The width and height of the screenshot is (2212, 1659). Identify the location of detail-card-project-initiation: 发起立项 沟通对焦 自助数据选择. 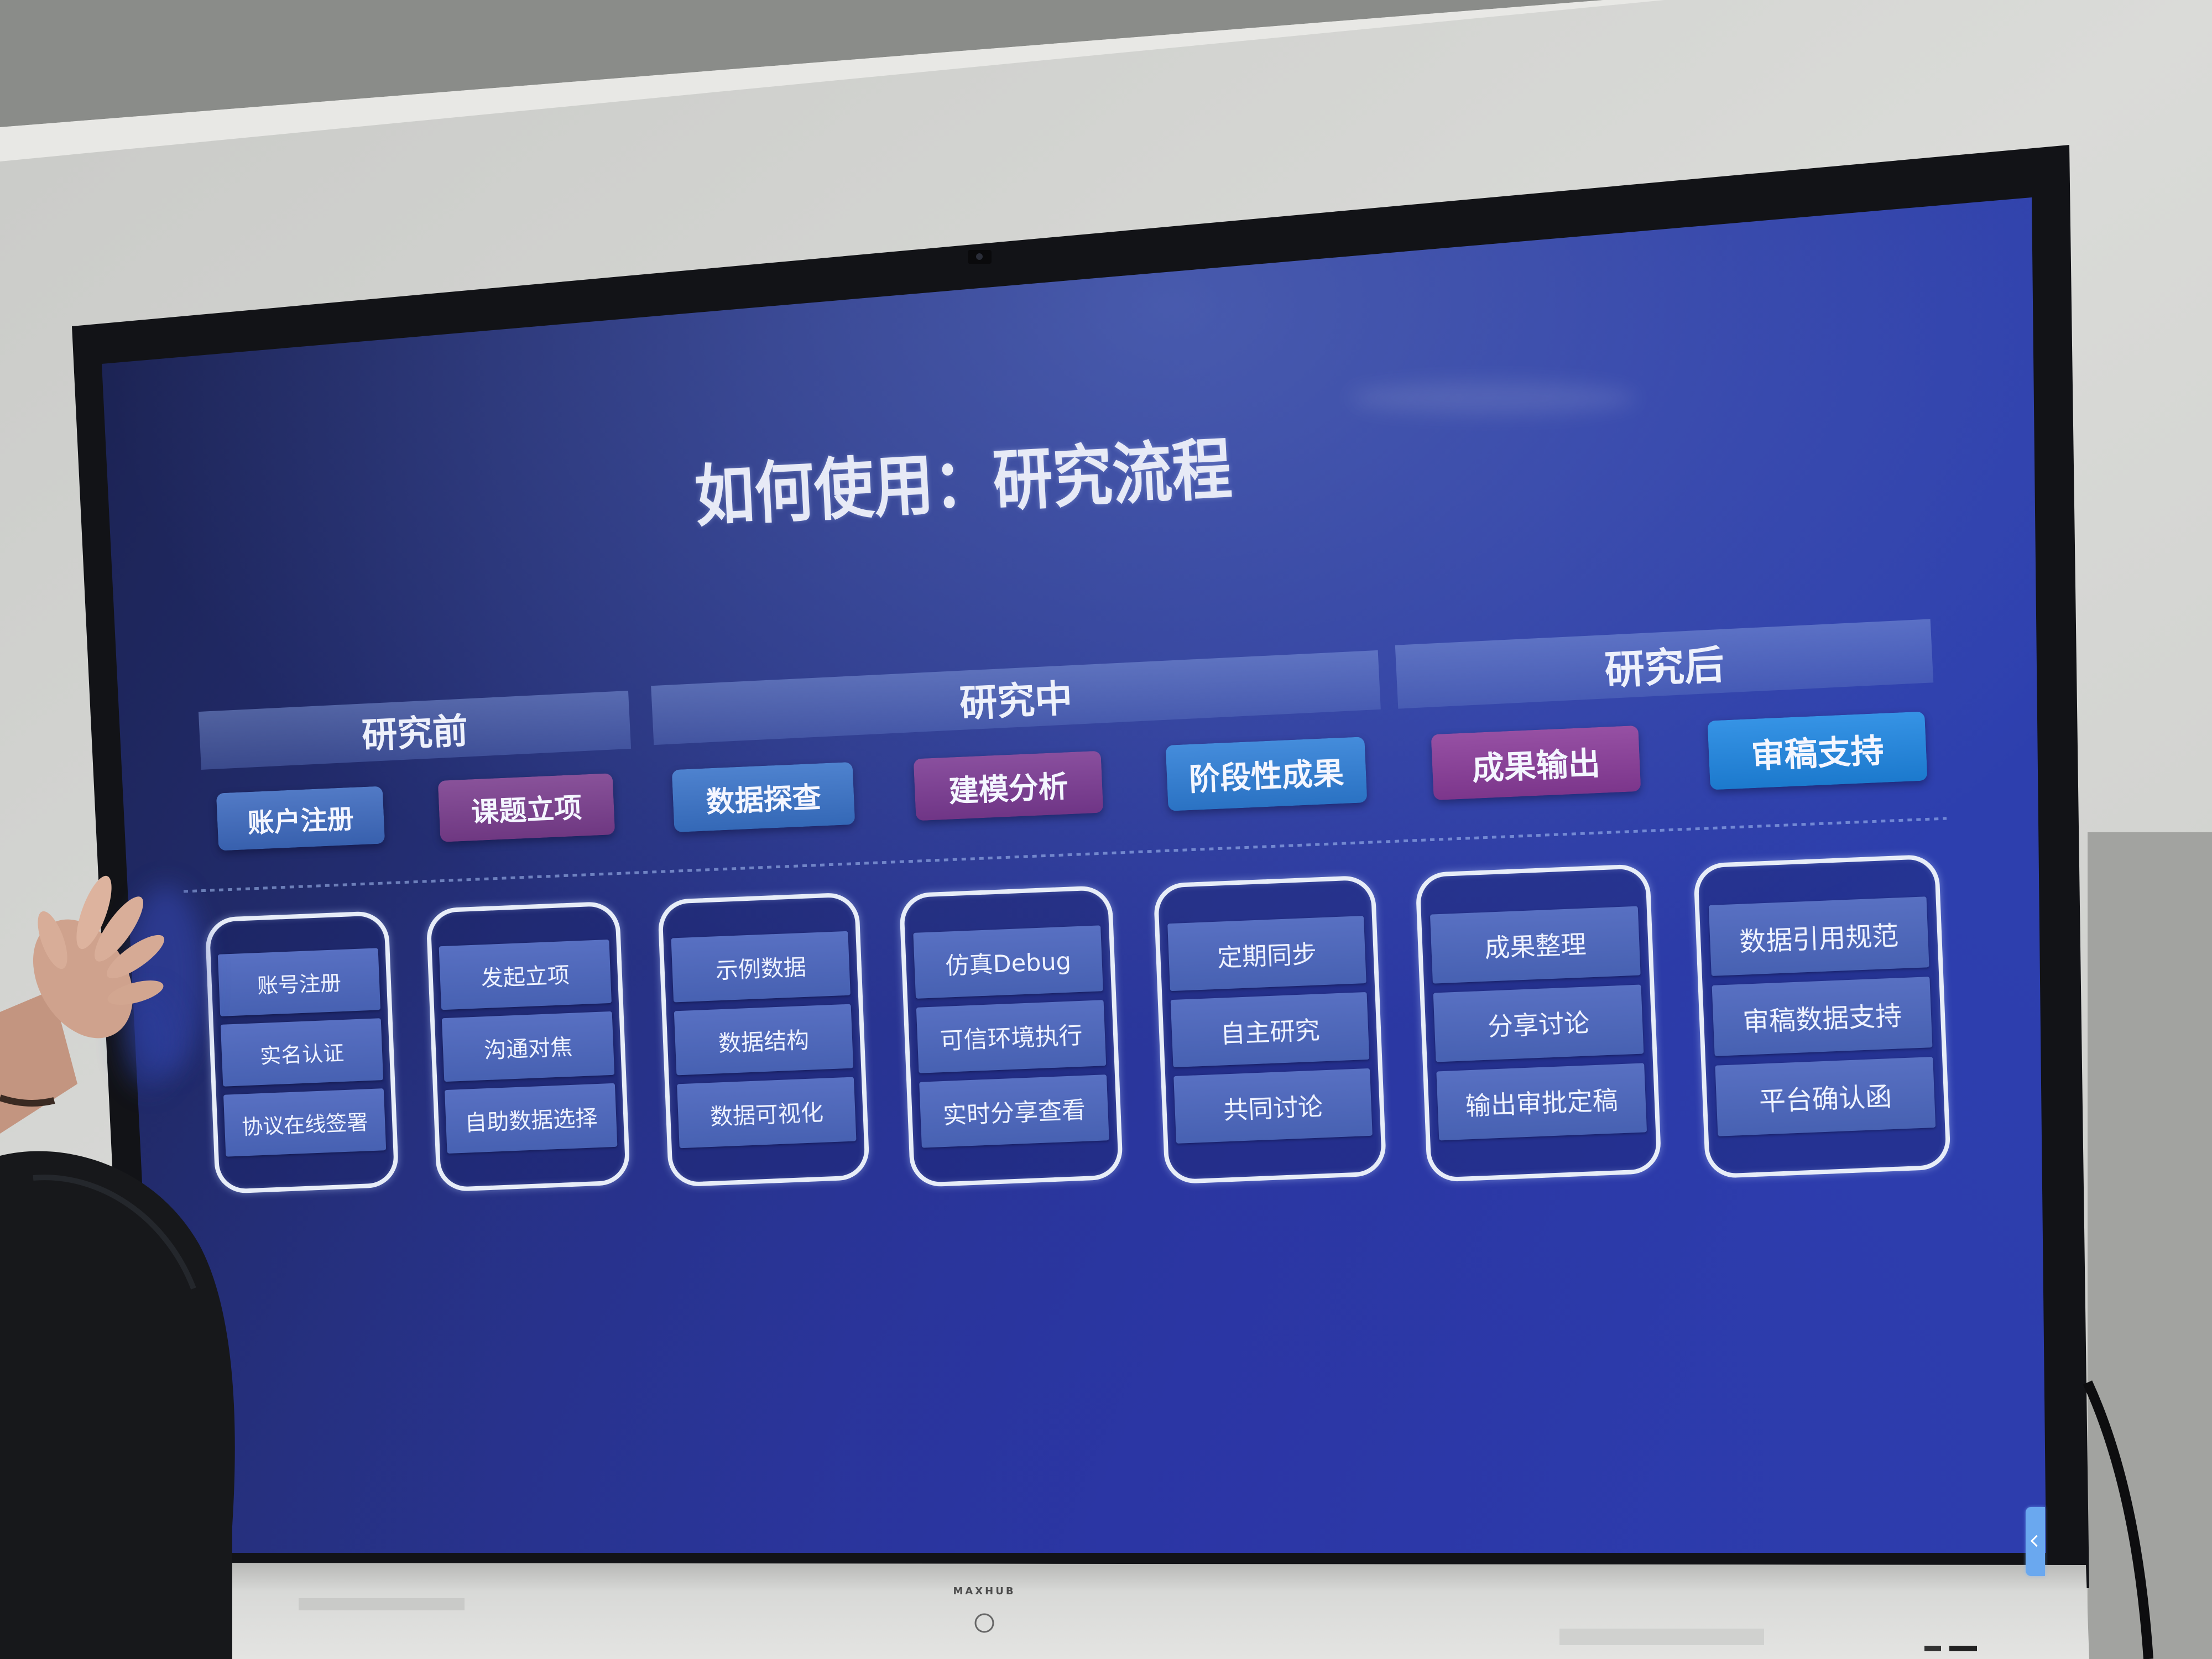
(528, 1047).